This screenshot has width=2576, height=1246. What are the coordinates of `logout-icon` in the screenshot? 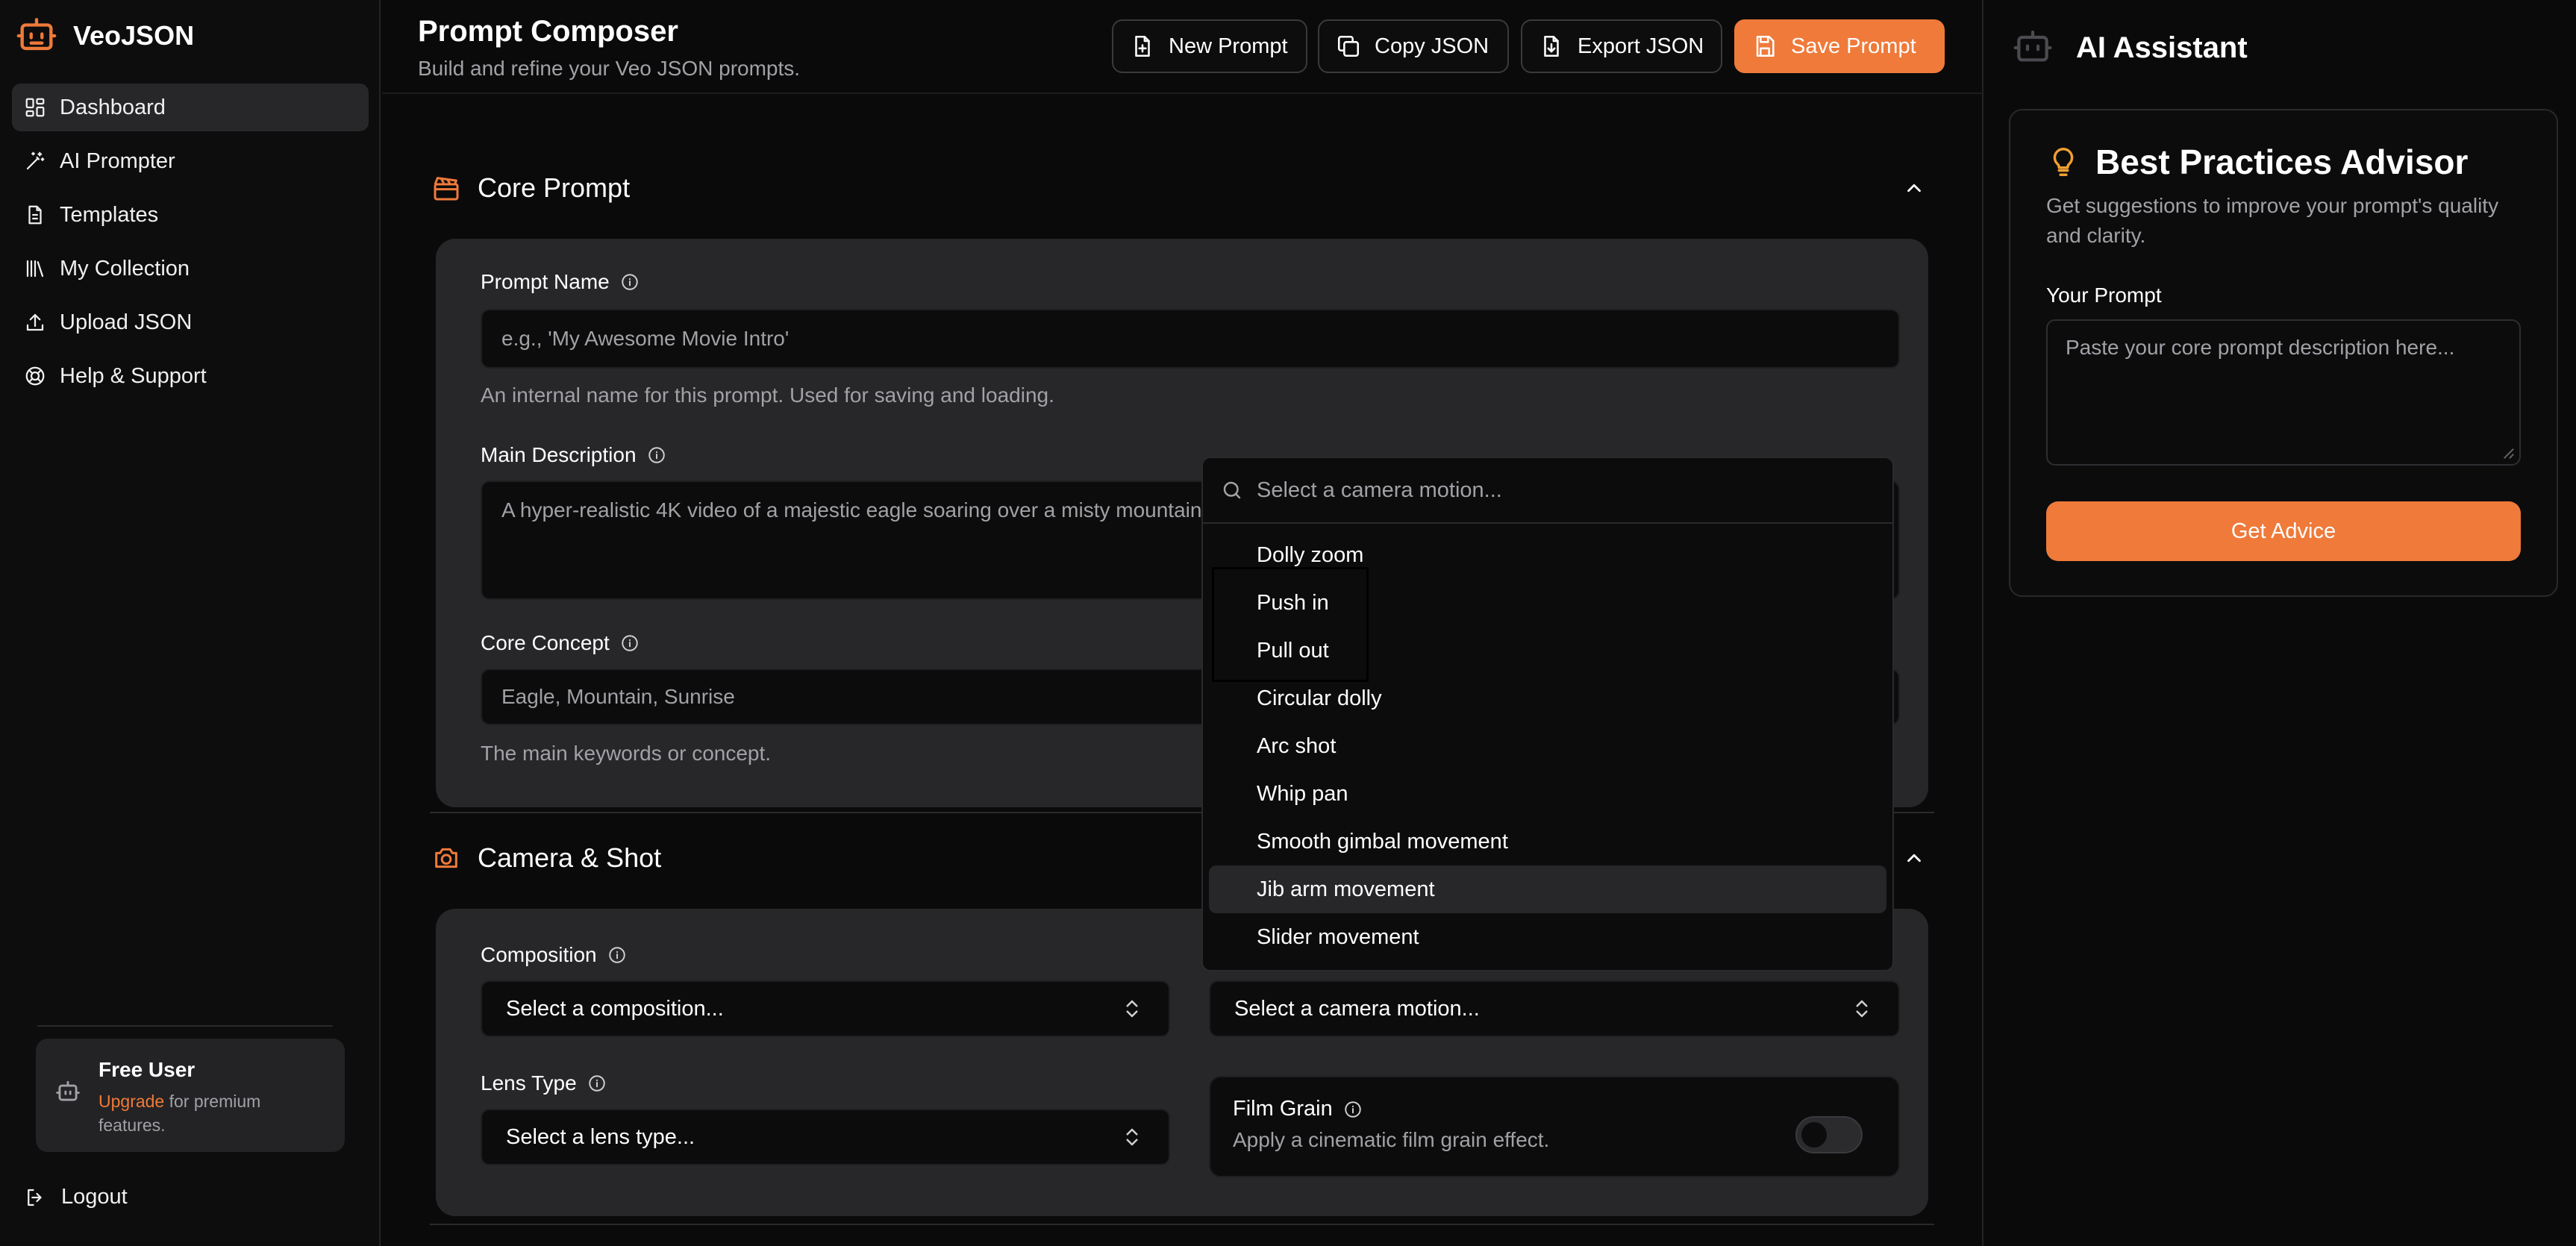 It's located at (35, 1197).